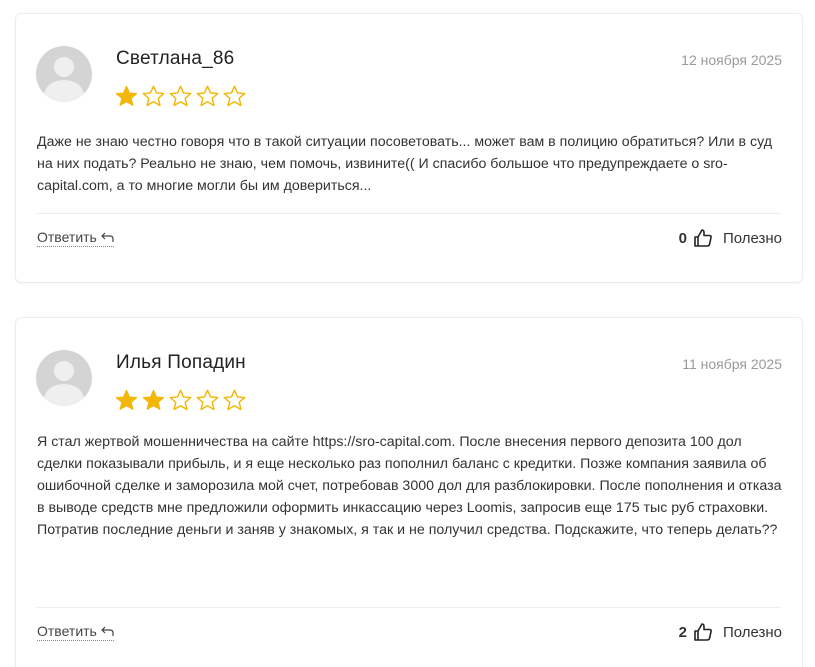  Describe the element at coordinates (732, 364) in the screenshot. I see `review-date: 11 ноября 2025` at that location.